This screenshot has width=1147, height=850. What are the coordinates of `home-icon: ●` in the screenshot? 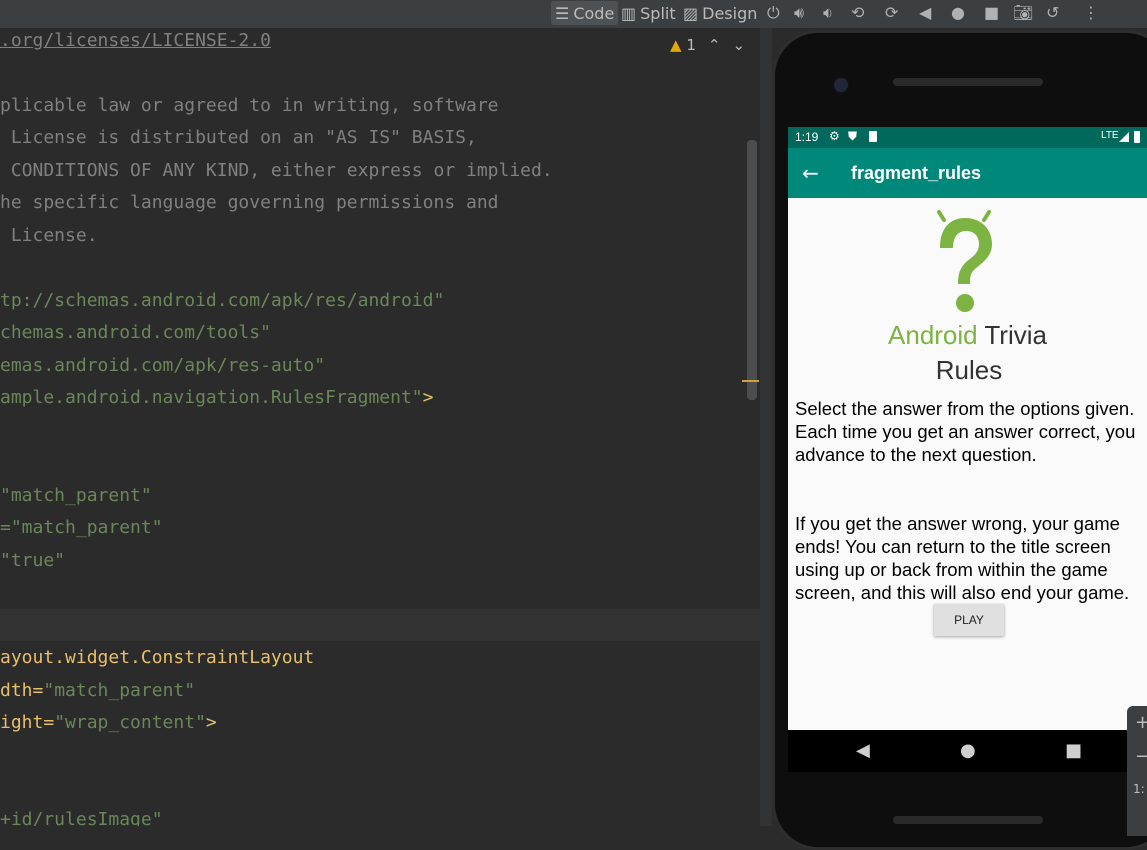 It's located at (958, 13).